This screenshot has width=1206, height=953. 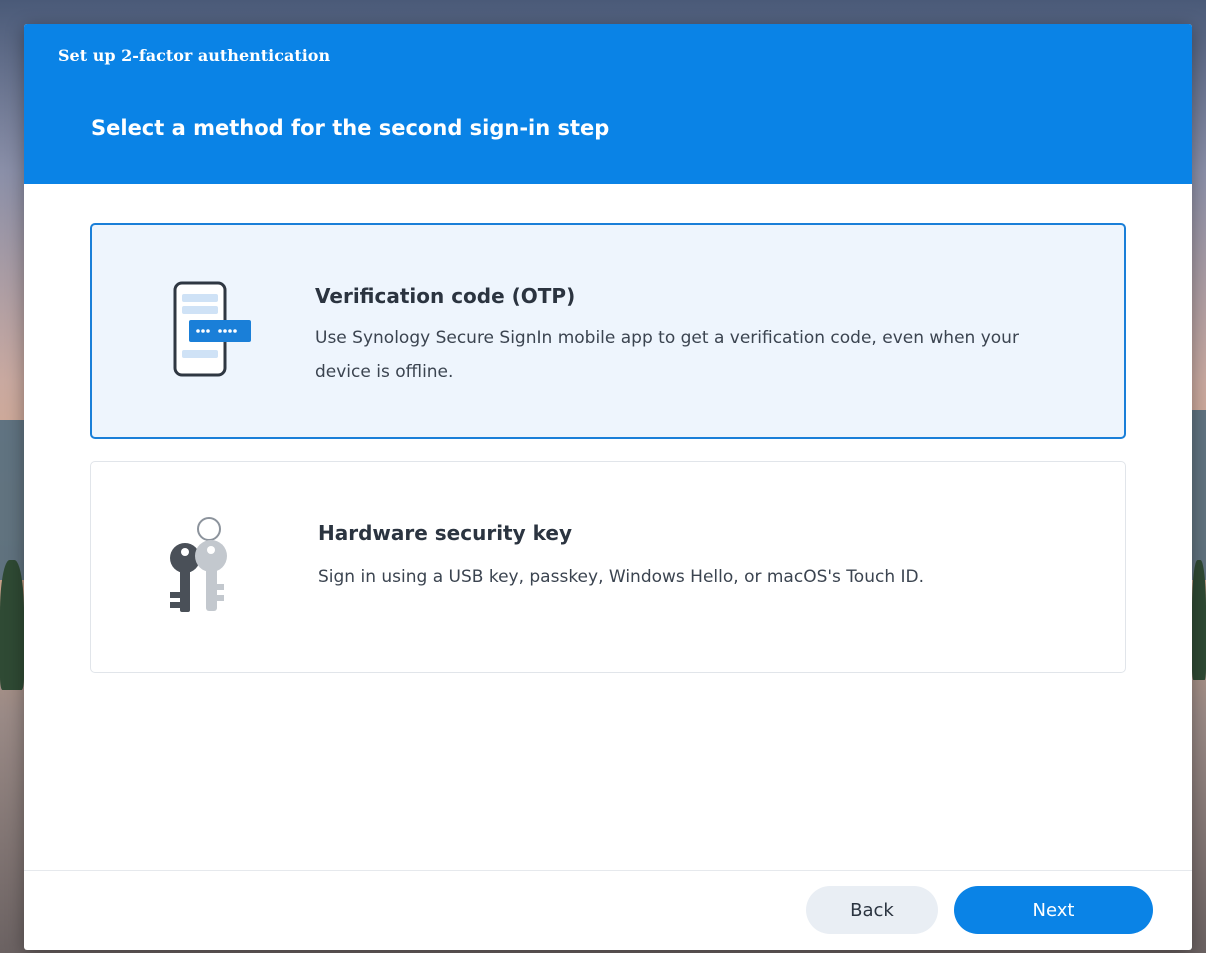 I want to click on keys-icon, so click(x=201, y=564).